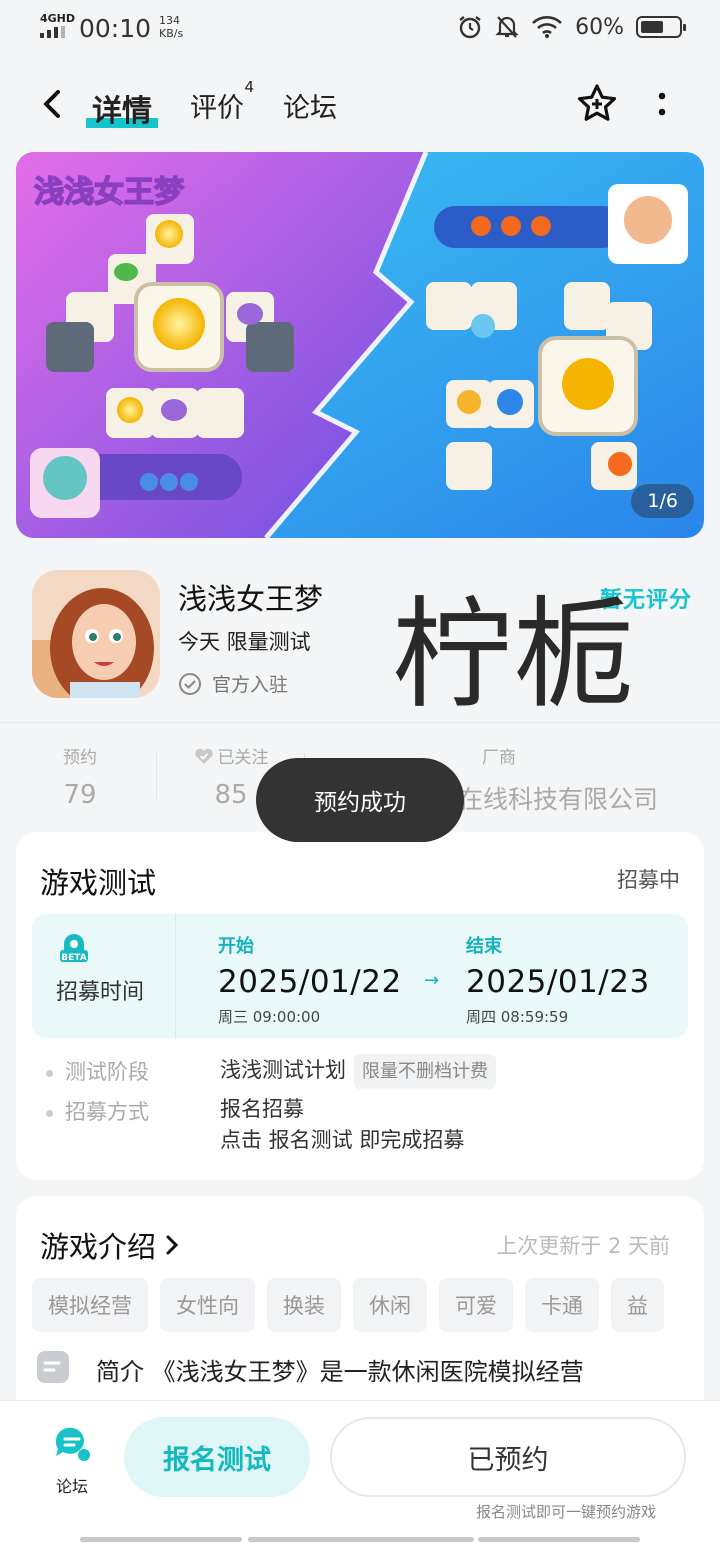 This screenshot has width=720, height=1544. I want to click on official-badge: 官方入驻, so click(233, 683).